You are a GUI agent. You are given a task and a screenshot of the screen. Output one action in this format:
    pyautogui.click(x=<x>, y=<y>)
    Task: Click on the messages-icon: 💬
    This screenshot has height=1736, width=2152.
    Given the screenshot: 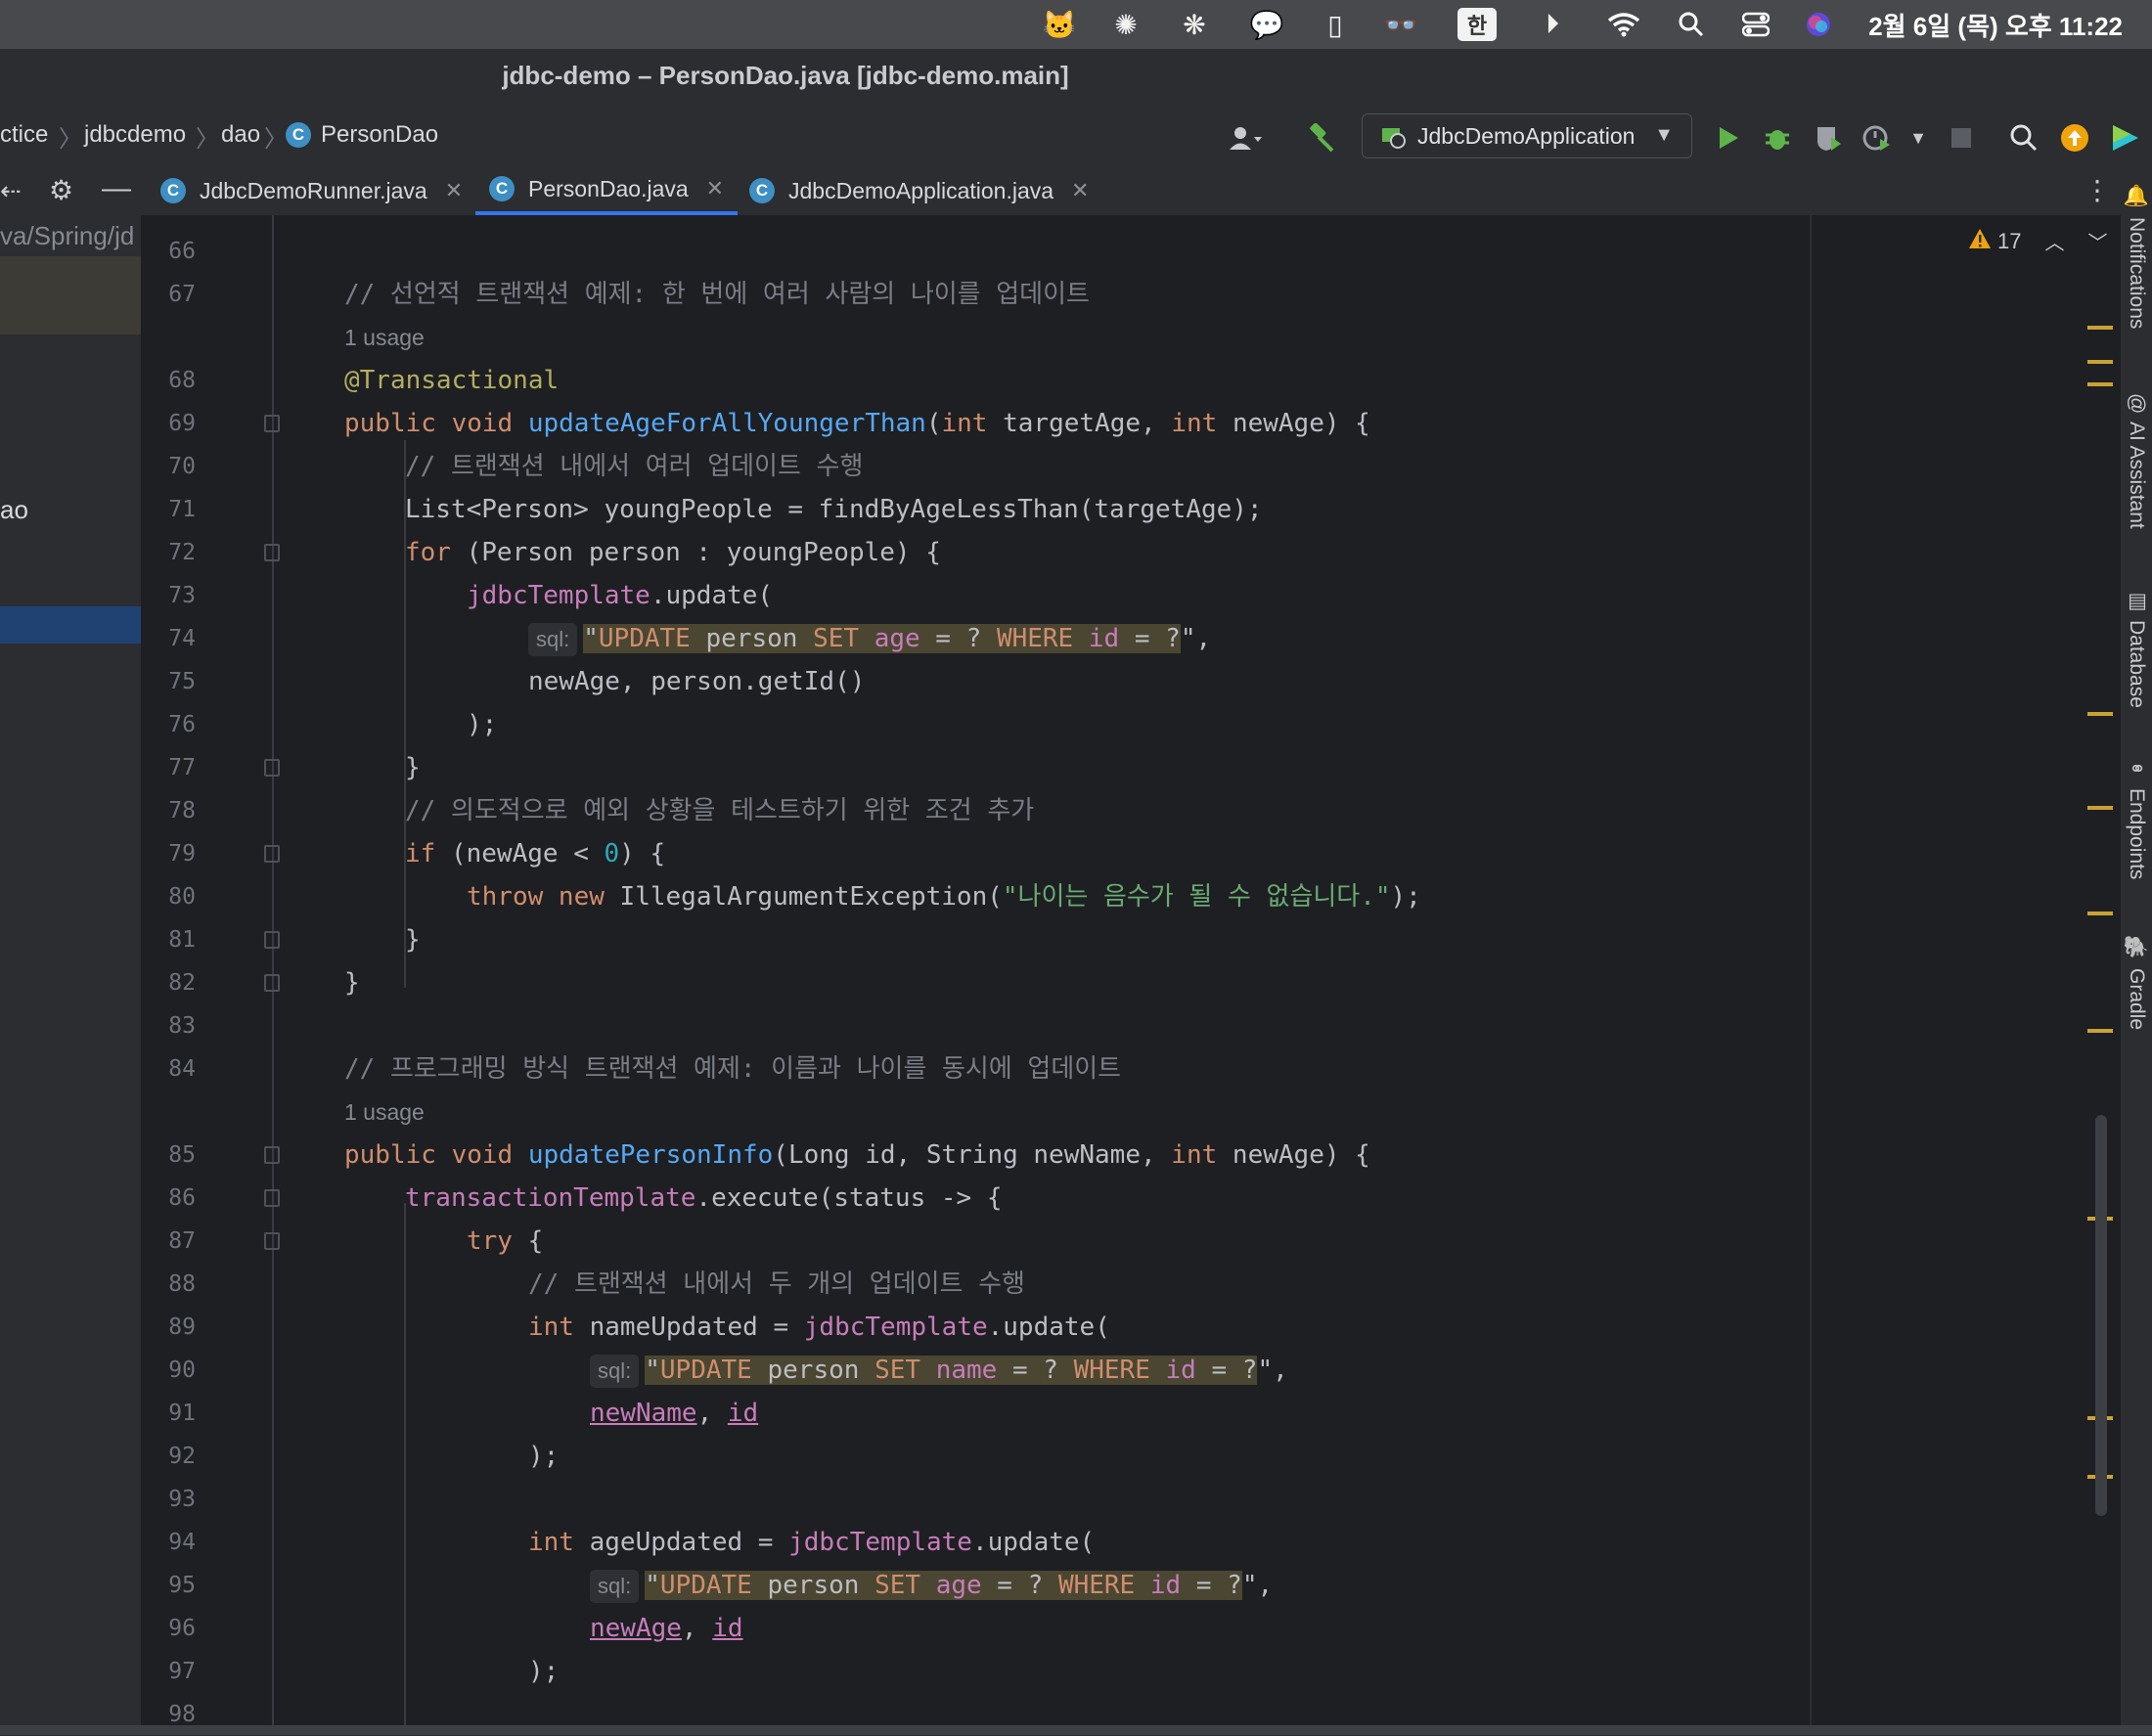 What is the action you would take?
    pyautogui.click(x=1267, y=24)
    